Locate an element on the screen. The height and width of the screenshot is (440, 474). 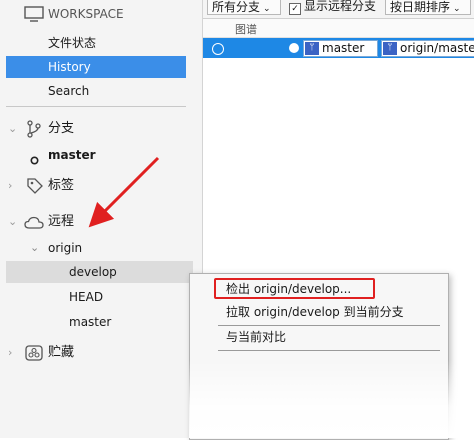
remote-branch-head: HEAD is located at coordinates (101, 297).